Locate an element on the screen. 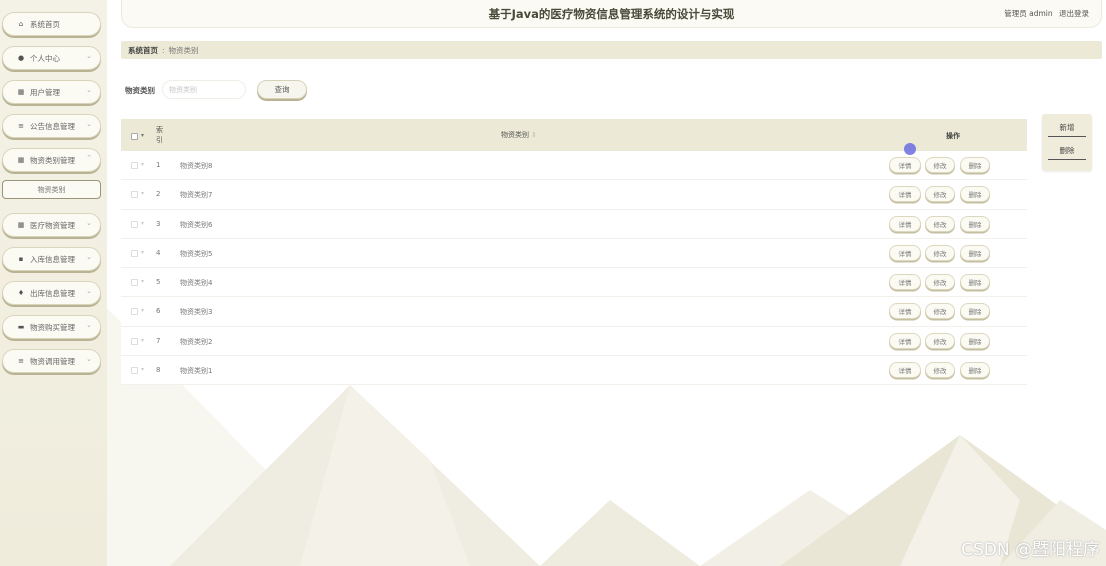  watermark: CSDN @暨阳程序 is located at coordinates (1030, 550).